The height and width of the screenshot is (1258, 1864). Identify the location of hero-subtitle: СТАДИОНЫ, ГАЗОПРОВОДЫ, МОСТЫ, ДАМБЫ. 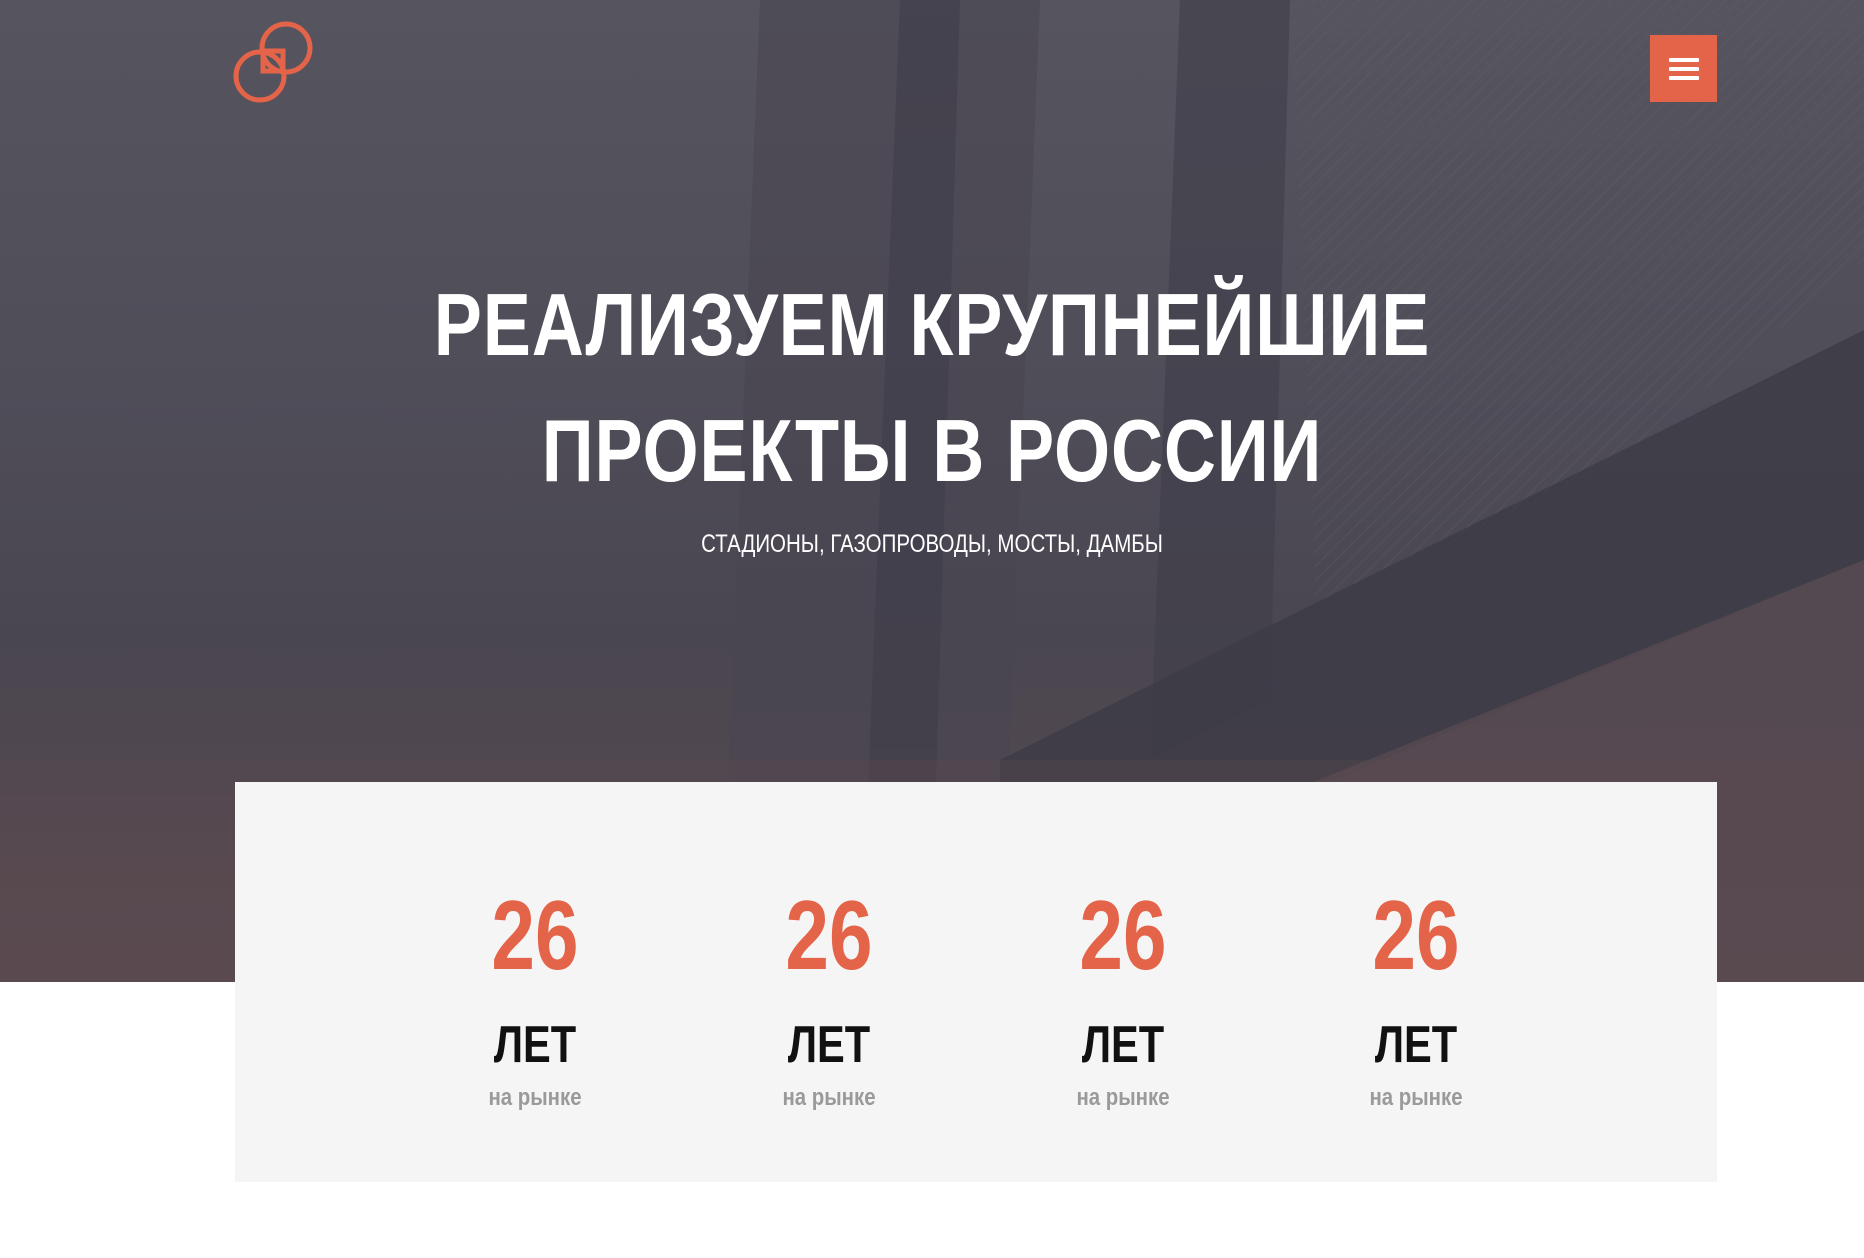
(932, 544).